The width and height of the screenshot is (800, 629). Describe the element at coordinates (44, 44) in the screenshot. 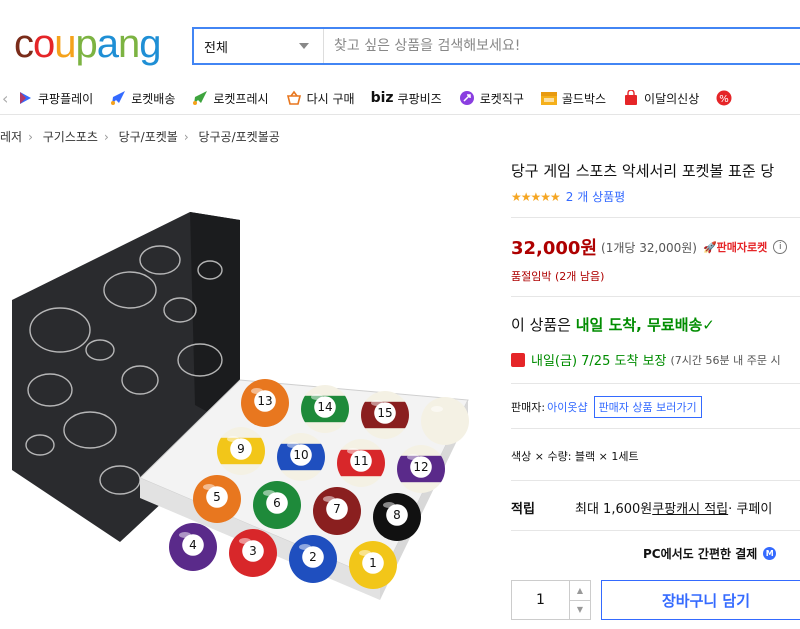

I see `logo-letter: o` at that location.